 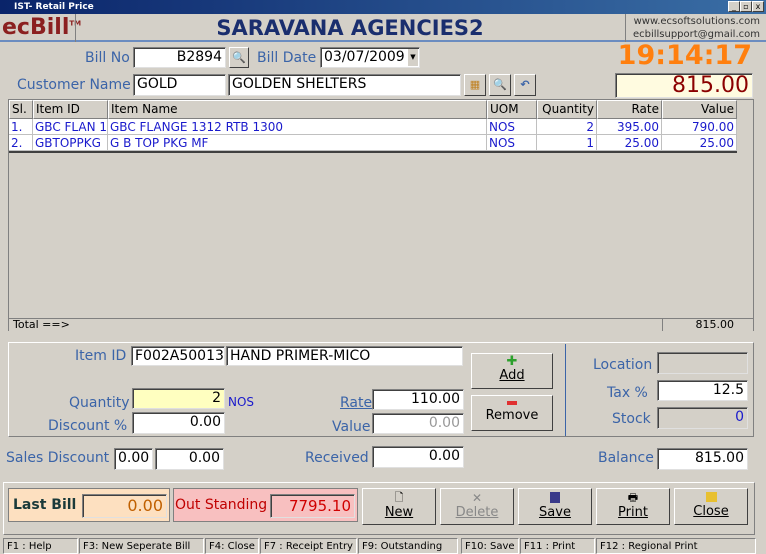 I want to click on status-item: F12 : Regional Print, so click(x=676, y=546).